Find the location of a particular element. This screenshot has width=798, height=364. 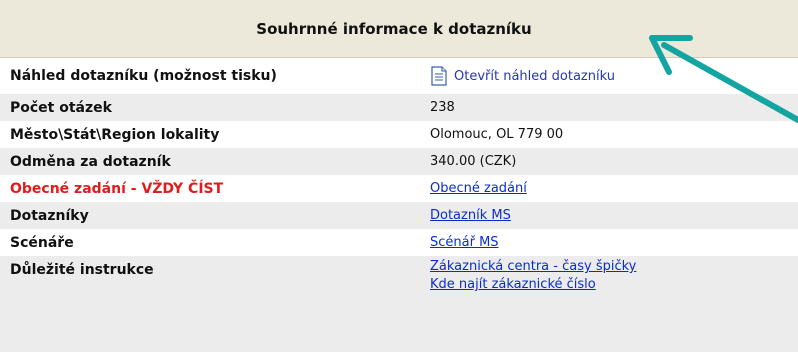

find-customer-number-link: Kde najít zákaznické číslo is located at coordinates (513, 285).